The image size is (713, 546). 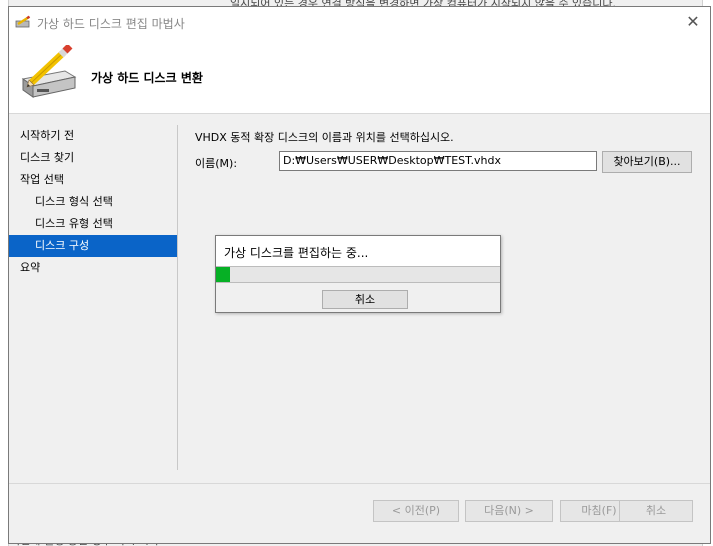 What do you see at coordinates (359, 22) in the screenshot?
I see `title-bar: 가상 하드 디스크 편집 마법사 ✕` at bounding box center [359, 22].